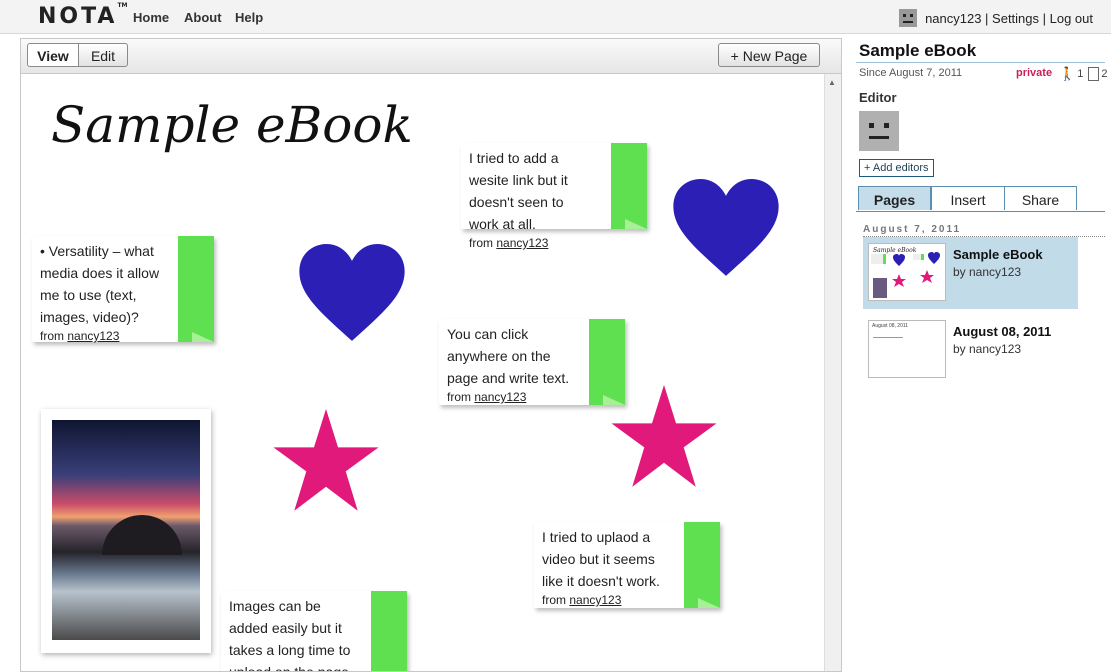  I want to click on person-icon: 🚶, so click(1067, 73).